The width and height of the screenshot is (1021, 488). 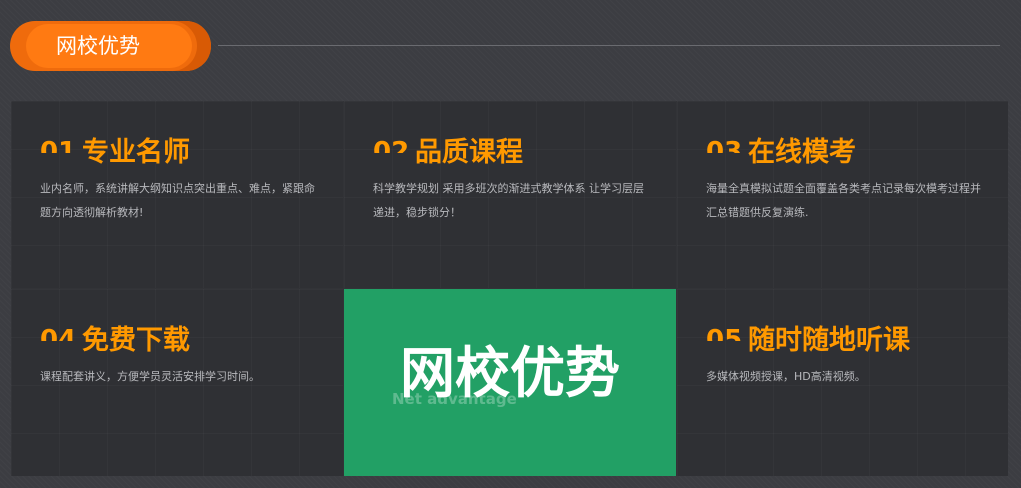 I want to click on header-divider, so click(x=609, y=45).